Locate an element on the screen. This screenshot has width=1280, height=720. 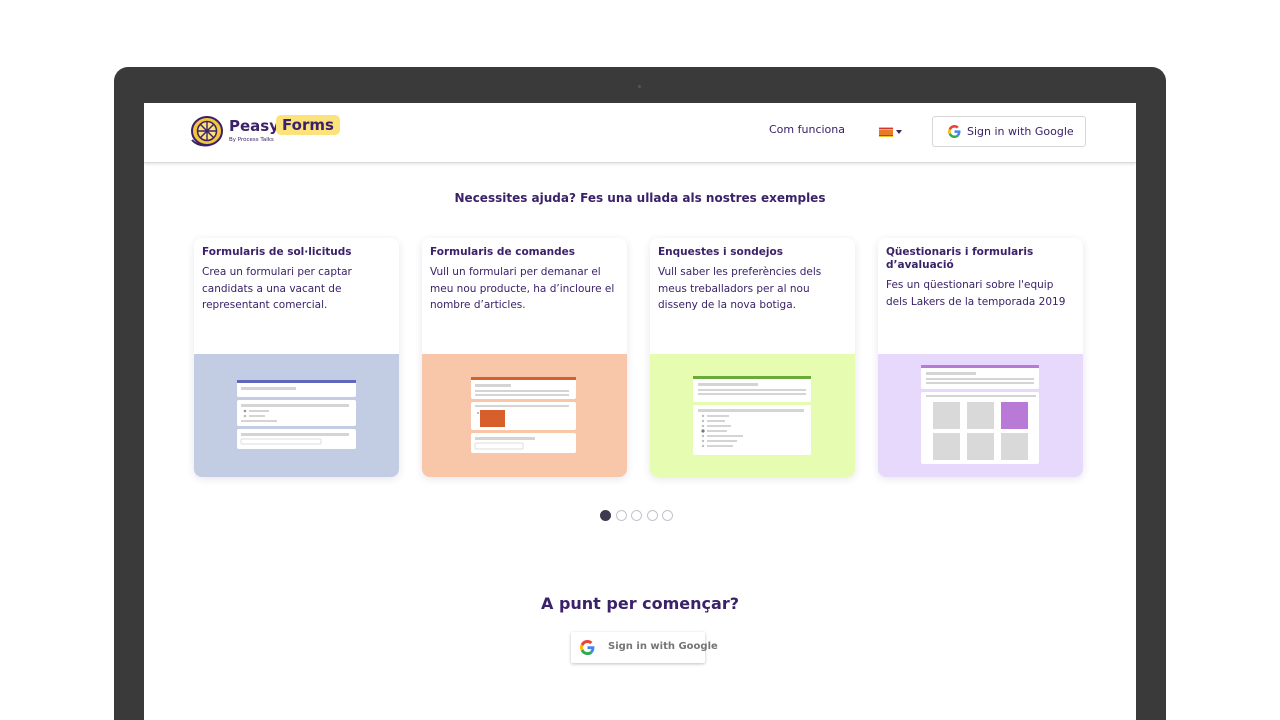
carousel-pagination is located at coordinates (636, 516).